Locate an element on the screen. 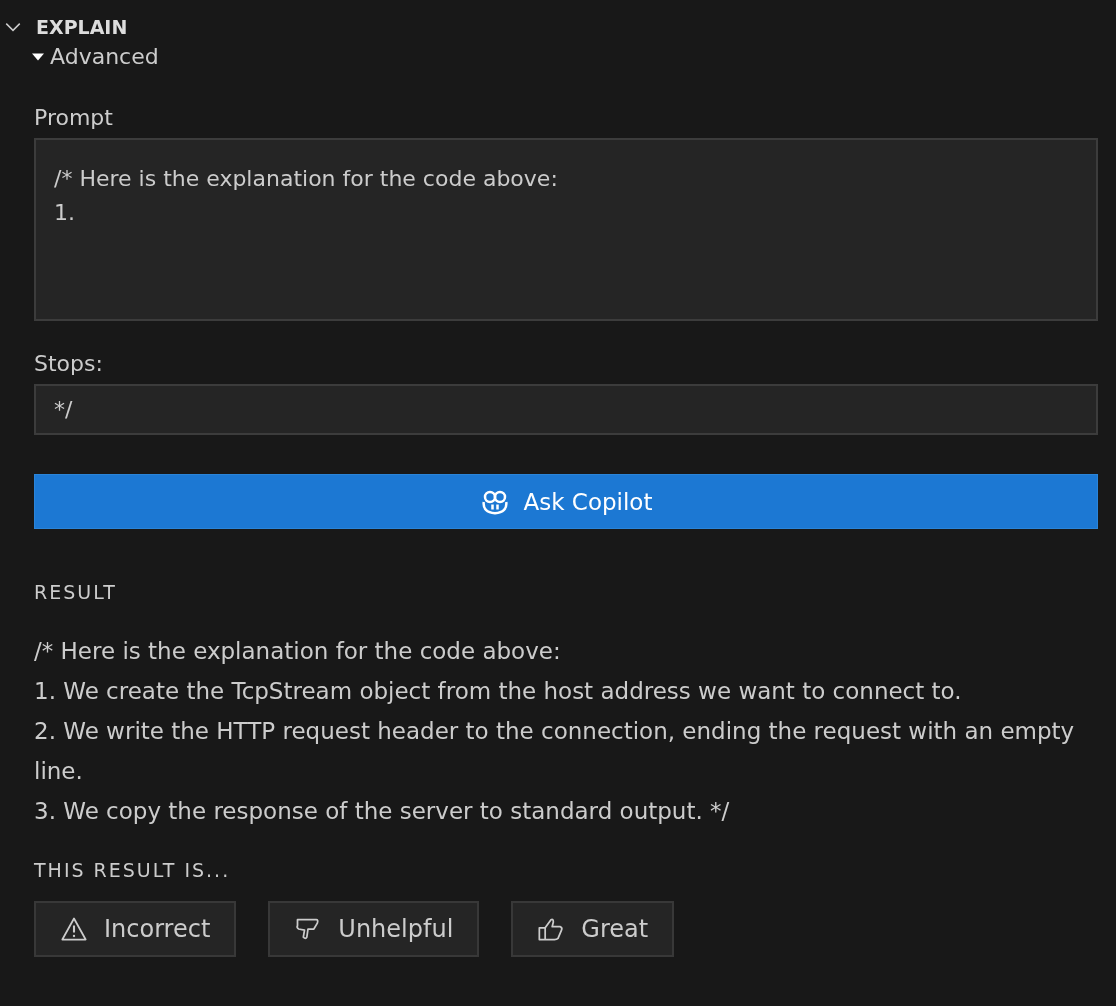 This screenshot has height=1006, width=1116. result-text-line: 3. We copy the response of the server to standard output. */ is located at coordinates (382, 811).